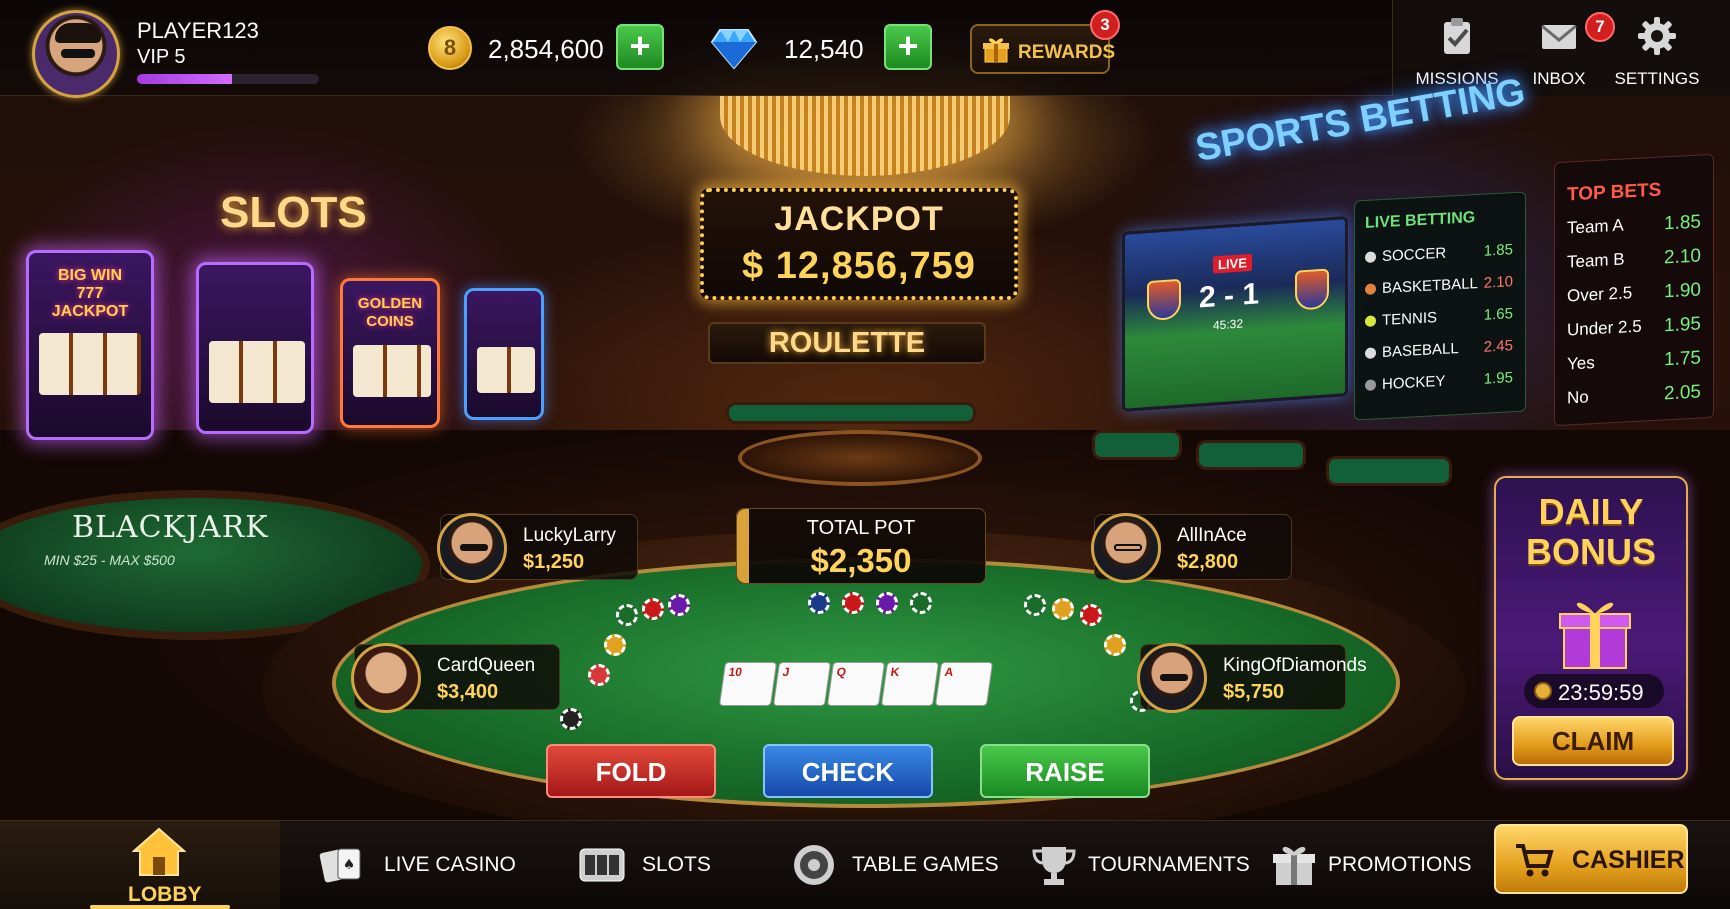 Image resolution: width=1730 pixels, height=909 pixels. What do you see at coordinates (1054, 866) in the screenshot?
I see `trophy-icon` at bounding box center [1054, 866].